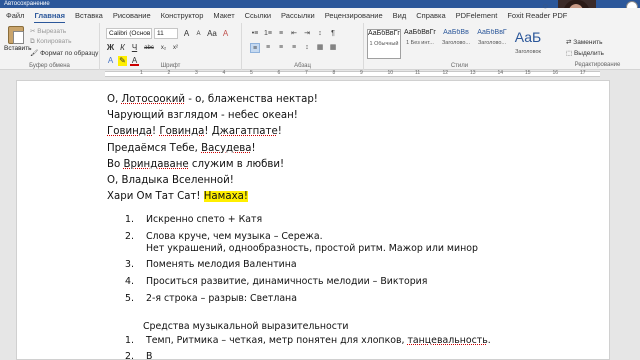 The image size is (640, 360). Describe the element at coordinates (268, 48) in the screenshot. I see `align-center-button: ≡` at that location.